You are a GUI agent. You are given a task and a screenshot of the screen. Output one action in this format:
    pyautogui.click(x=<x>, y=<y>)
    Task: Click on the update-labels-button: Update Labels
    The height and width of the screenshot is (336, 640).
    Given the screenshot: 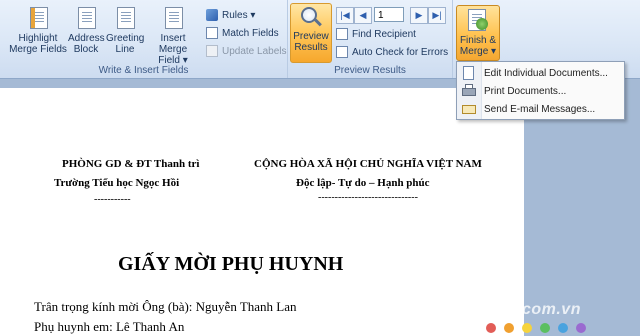 What is the action you would take?
    pyautogui.click(x=246, y=51)
    